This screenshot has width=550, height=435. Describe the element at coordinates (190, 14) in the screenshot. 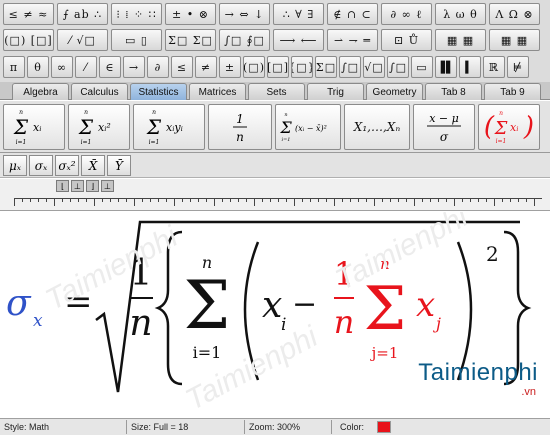

I see `palette-operators-button: ± • ⊗` at that location.